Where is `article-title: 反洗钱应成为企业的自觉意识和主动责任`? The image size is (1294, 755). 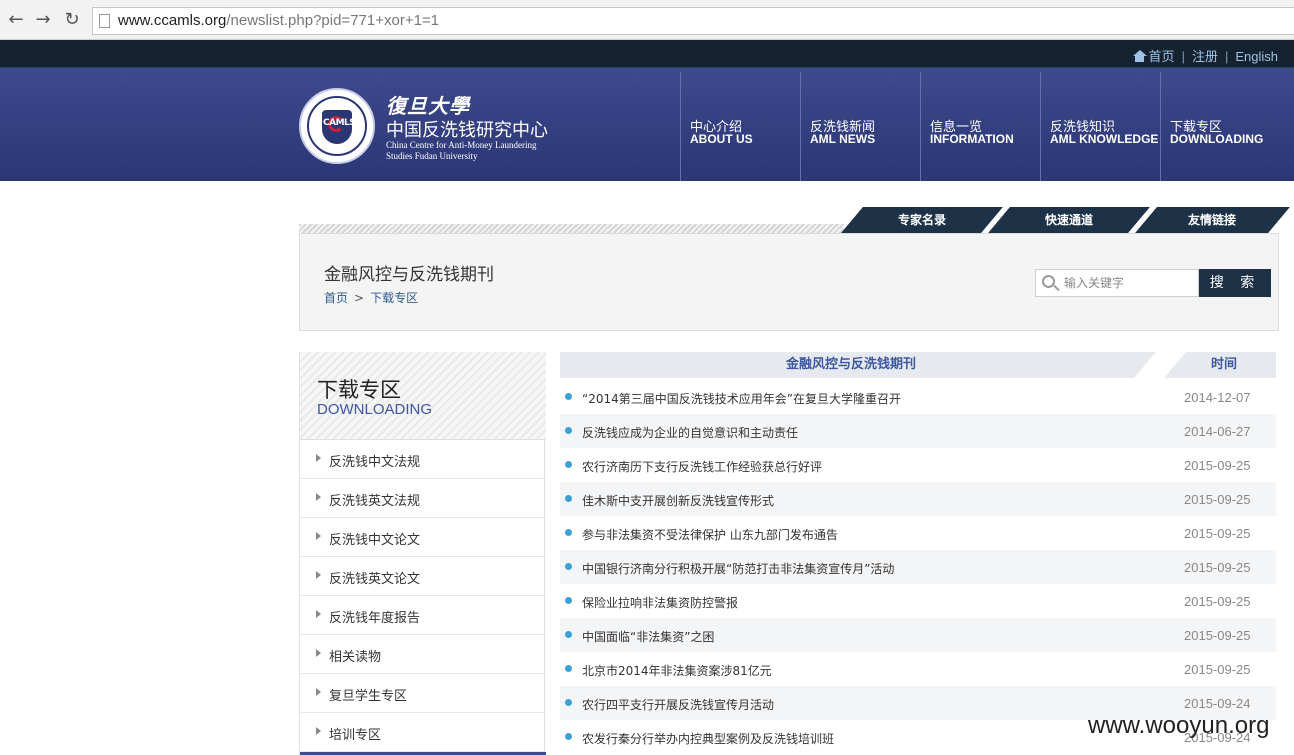 article-title: 反洗钱应成为企业的自觉意识和主动责任 is located at coordinates (690, 432).